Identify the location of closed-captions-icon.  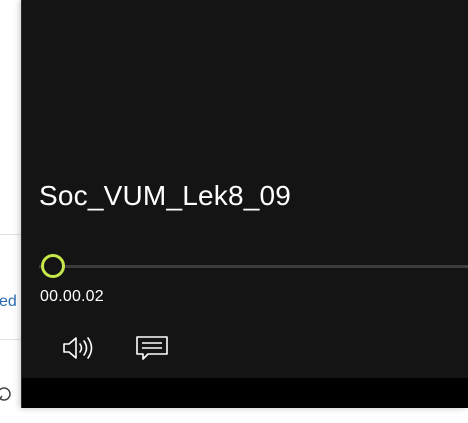
(152, 350).